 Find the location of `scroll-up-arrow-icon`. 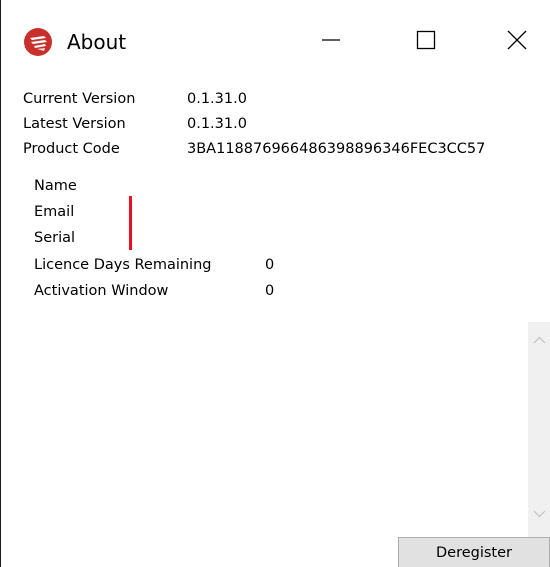

scroll-up-arrow-icon is located at coordinates (539, 339).